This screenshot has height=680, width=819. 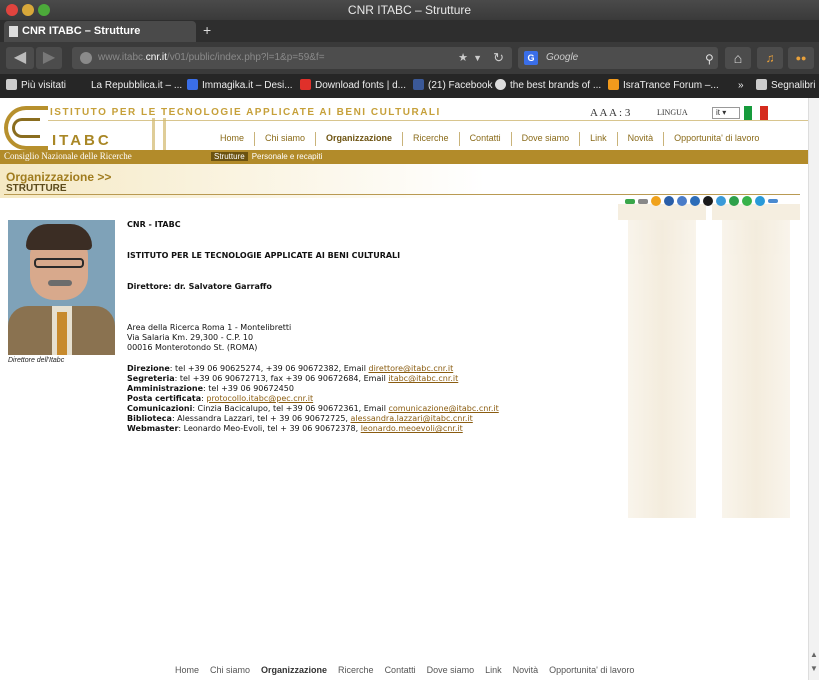 I want to click on lingua-label: LINGUA, so click(x=672, y=112).